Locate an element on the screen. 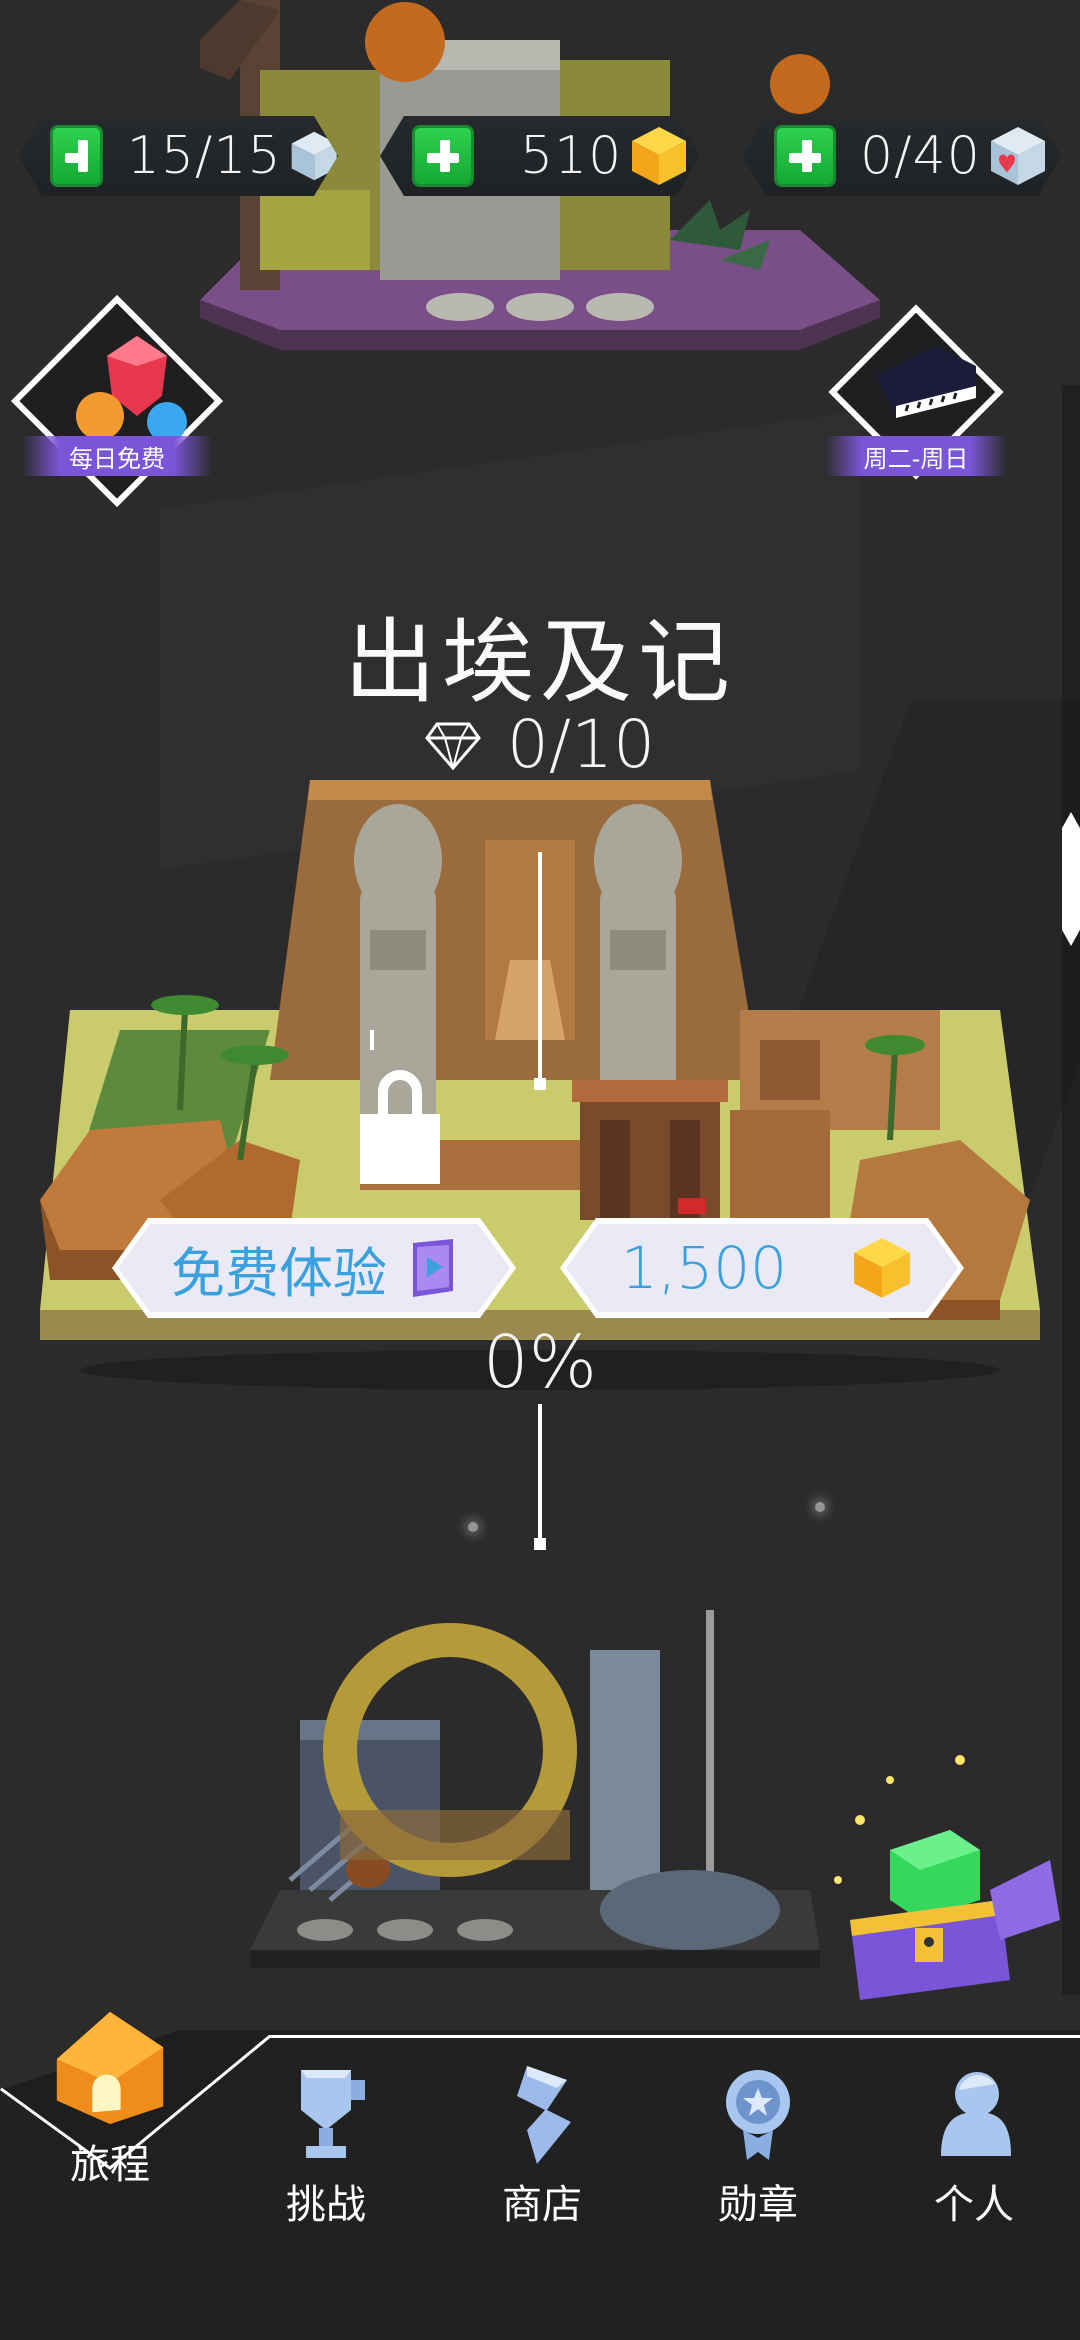 The height and width of the screenshot is (2340, 1080). next-level-island is located at coordinates (540, 1800).